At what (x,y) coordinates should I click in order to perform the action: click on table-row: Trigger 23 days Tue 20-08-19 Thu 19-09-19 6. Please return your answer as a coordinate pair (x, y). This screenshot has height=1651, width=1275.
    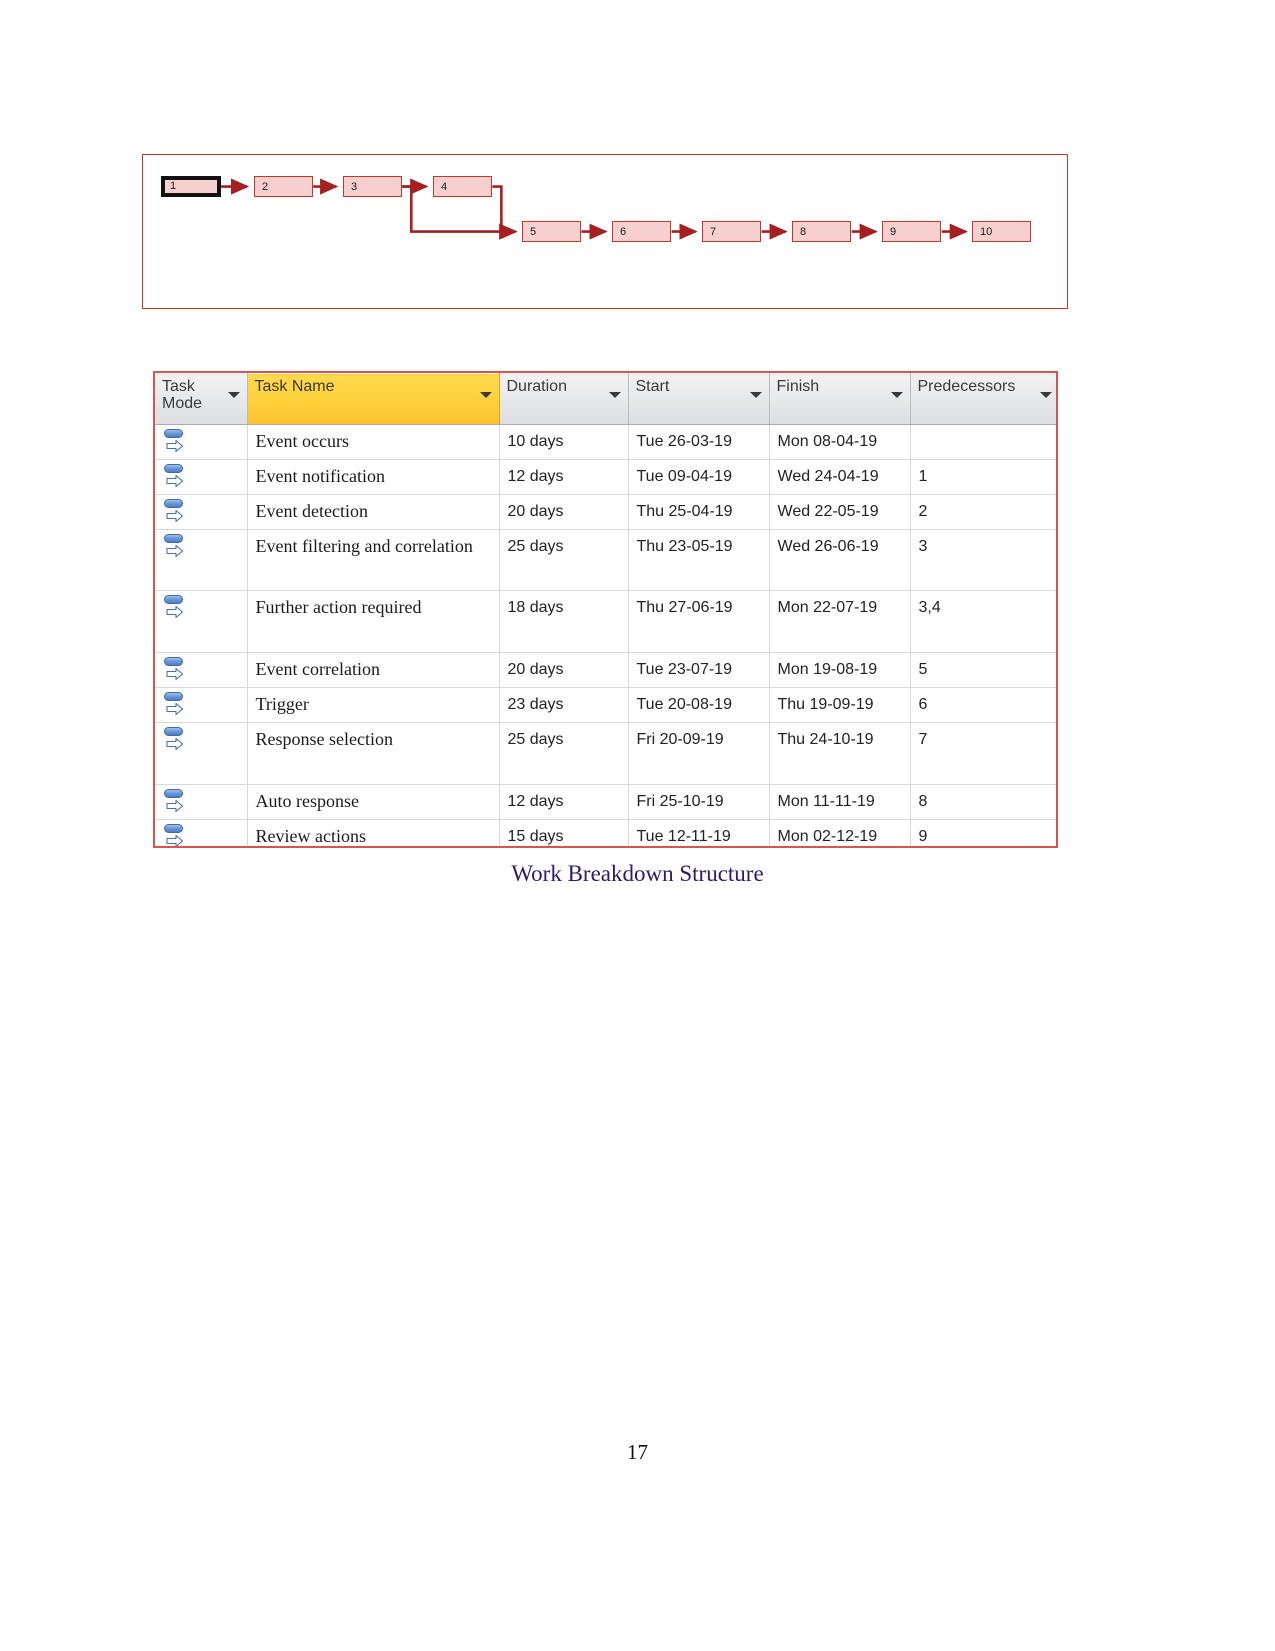
    Looking at the image, I should click on (605, 705).